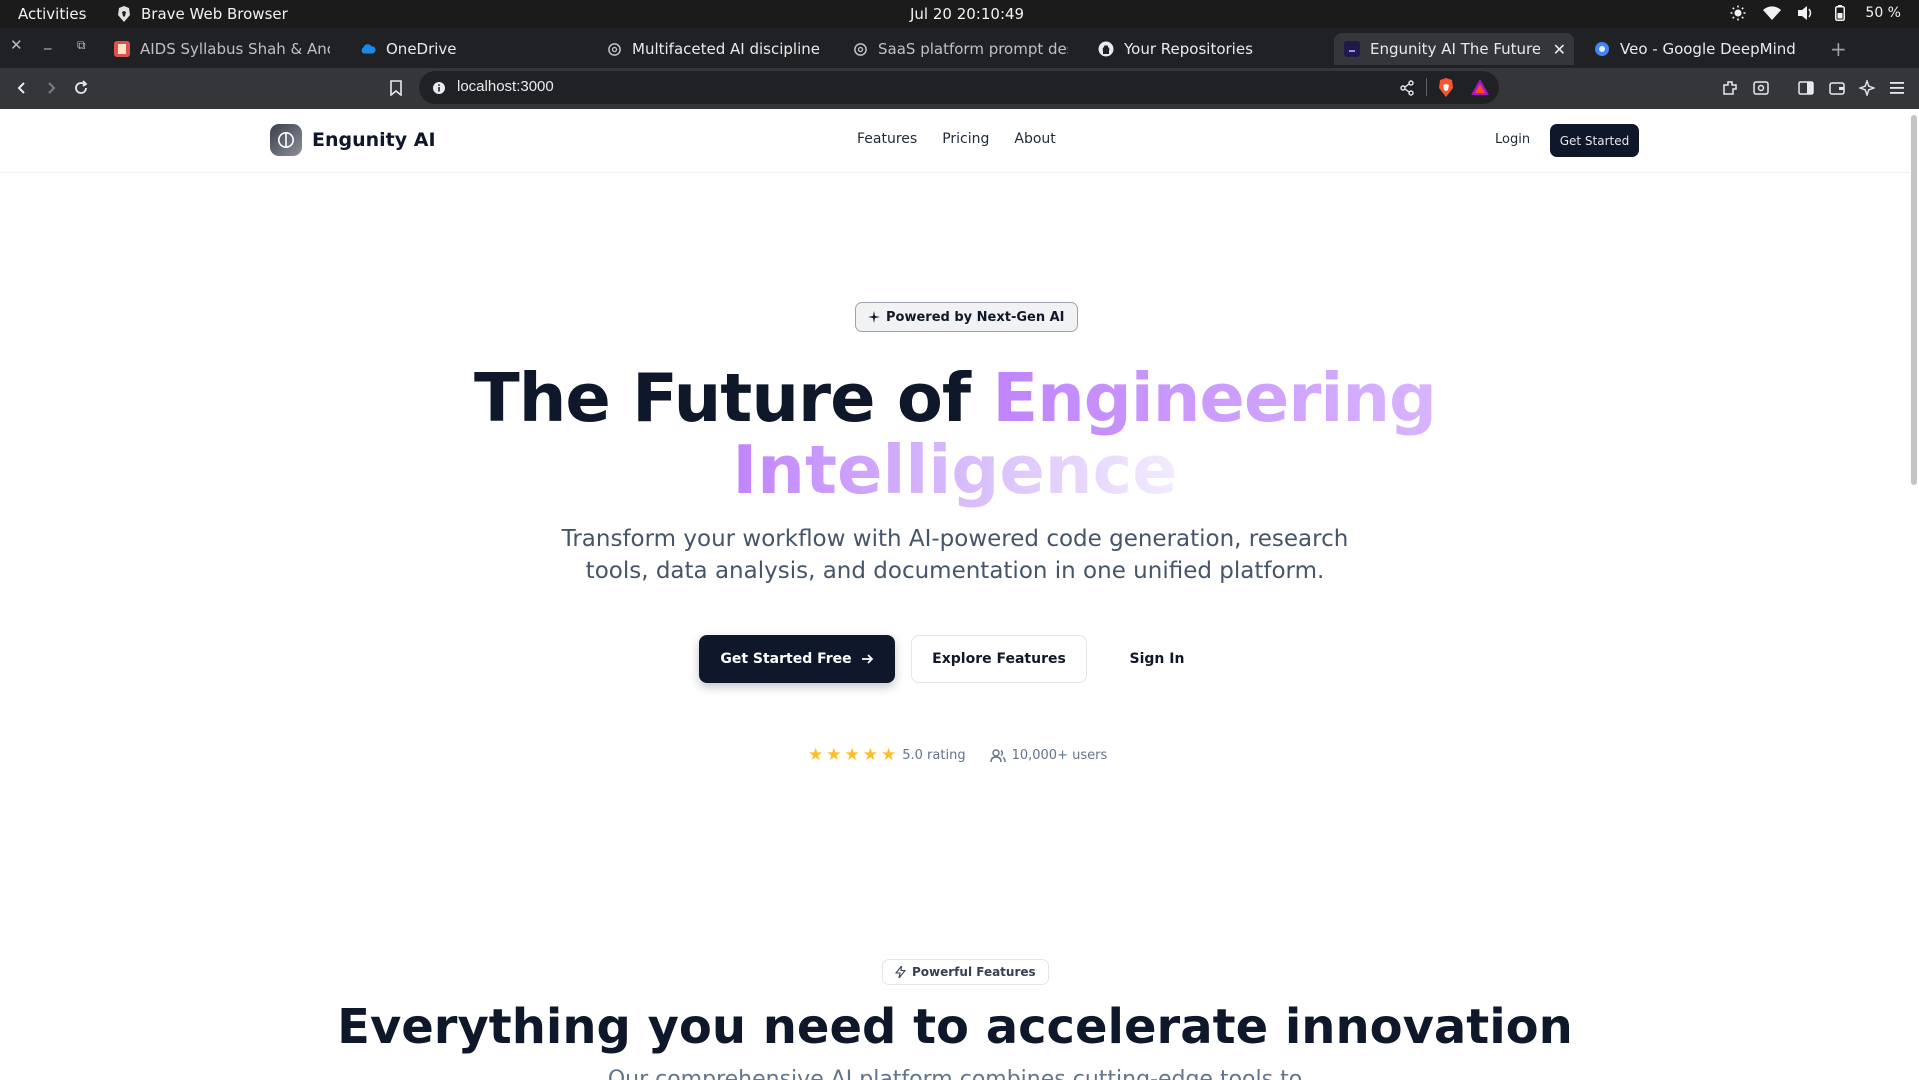 This screenshot has height=1080, width=1919. What do you see at coordinates (1407, 90) in the screenshot?
I see `share-icon` at bounding box center [1407, 90].